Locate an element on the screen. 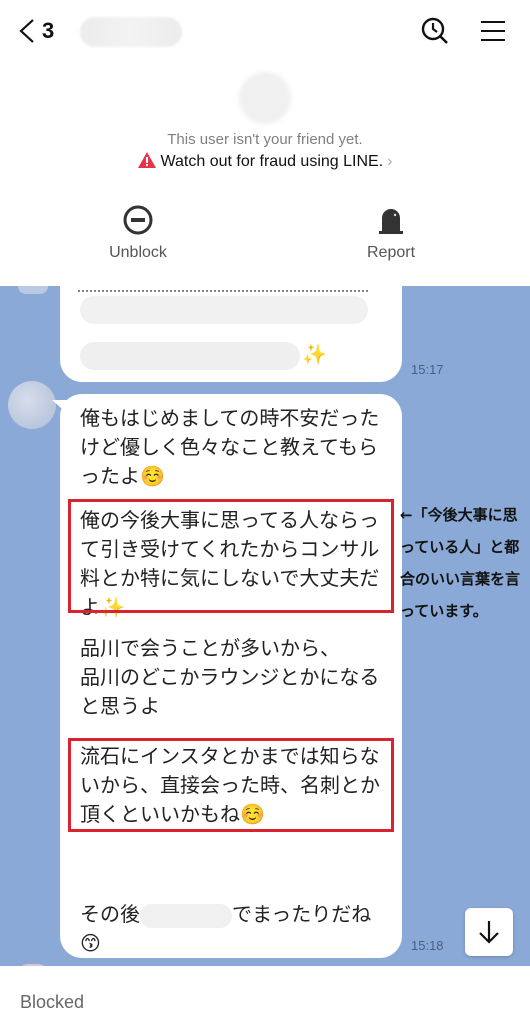 The image size is (530, 1024). hamburger-menu-icon is located at coordinates (493, 31).